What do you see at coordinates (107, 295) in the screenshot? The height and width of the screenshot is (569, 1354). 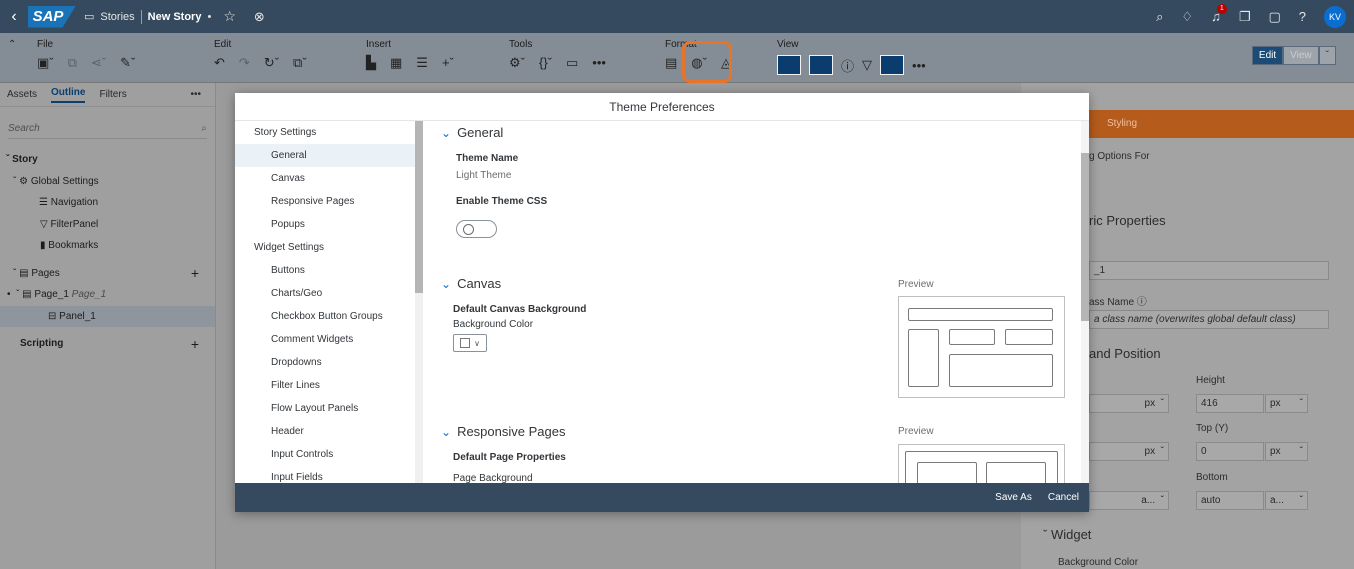 I see `tree-item-page1: • ˇ ▤ Page_1 Page_1` at bounding box center [107, 295].